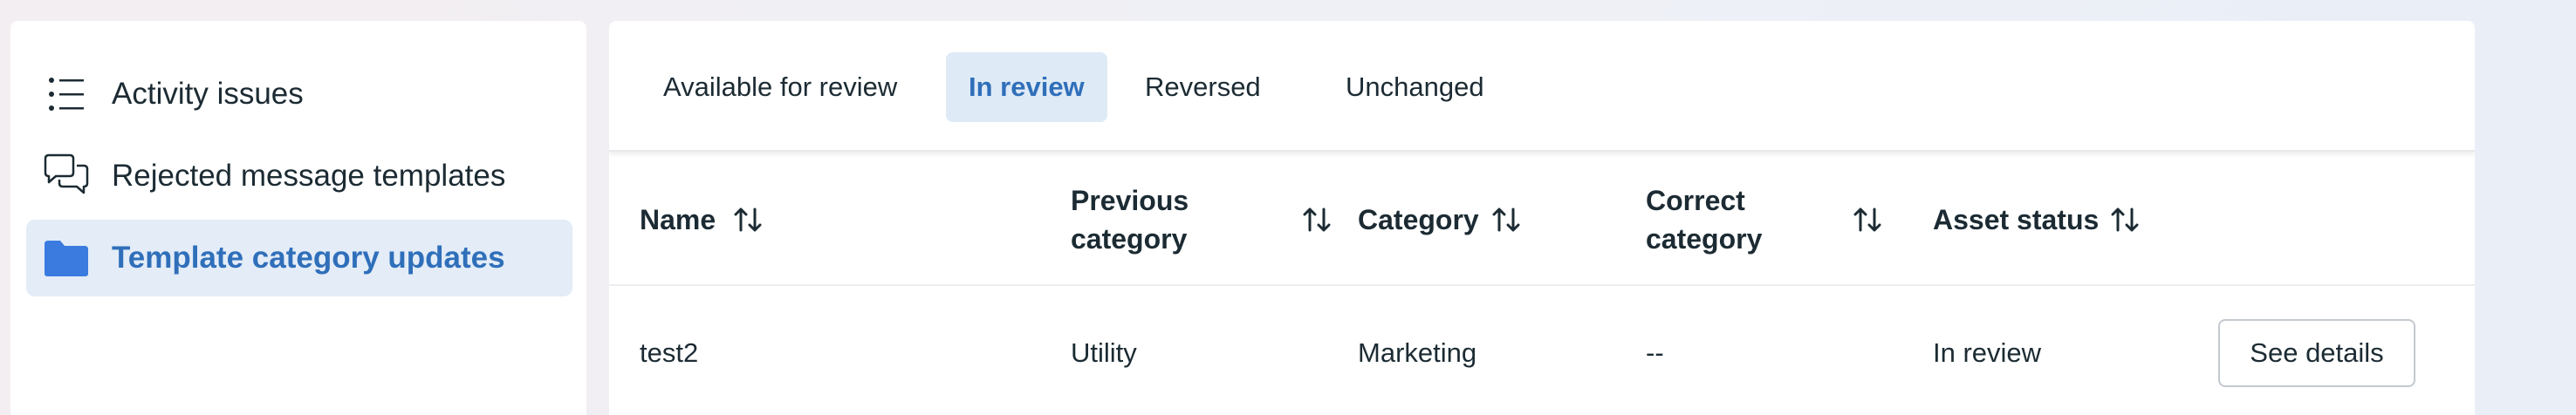  What do you see at coordinates (678, 220) in the screenshot?
I see `column-label: Name` at bounding box center [678, 220].